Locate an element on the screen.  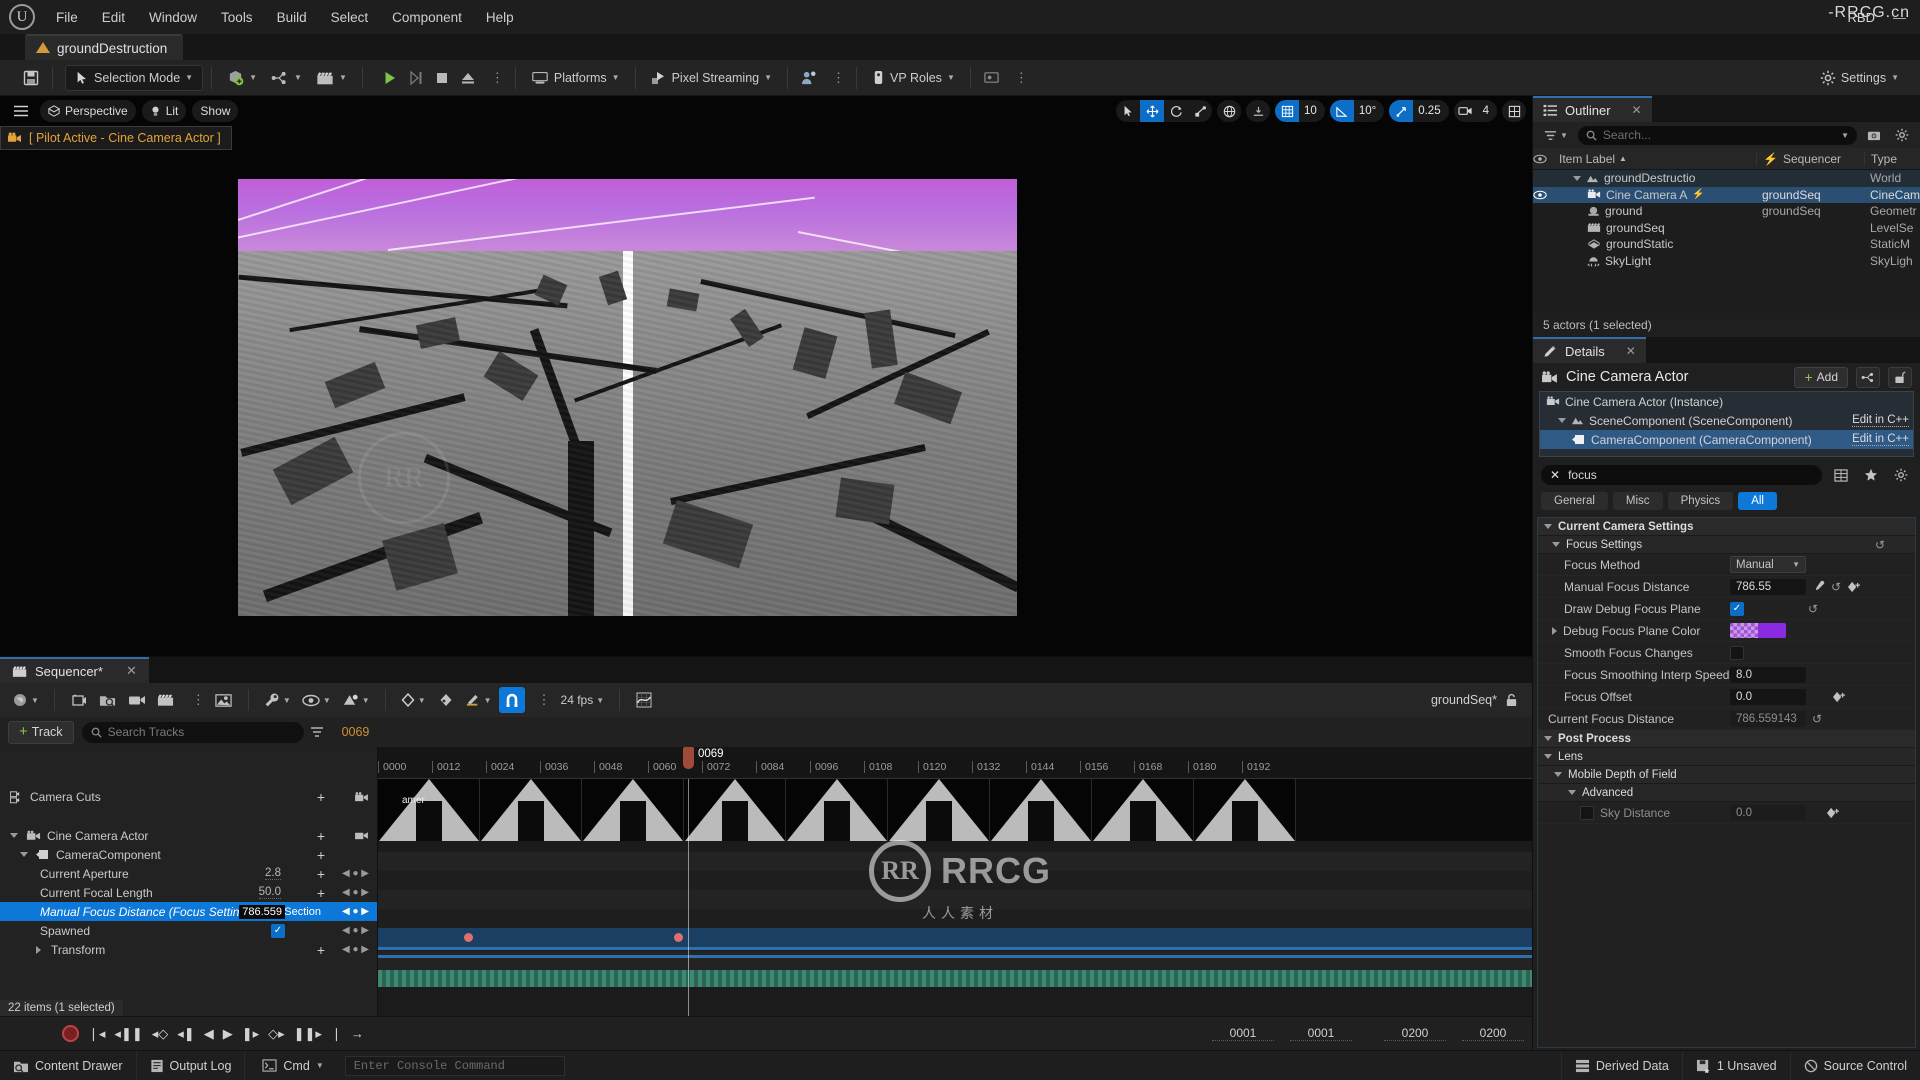
category-post-process: Post Process is located at coordinates (1726, 739).